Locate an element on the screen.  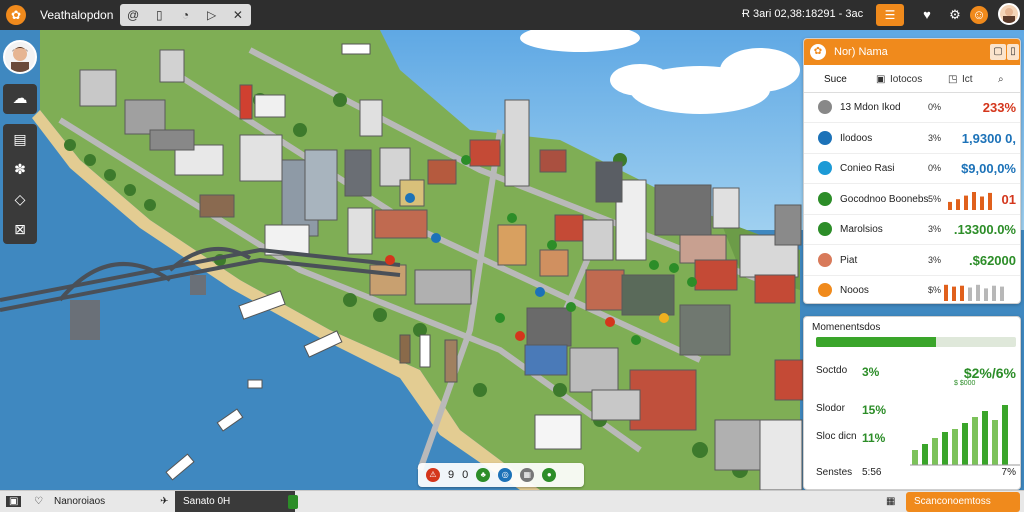
tab-ict: Ict is located at coordinates (967, 79).